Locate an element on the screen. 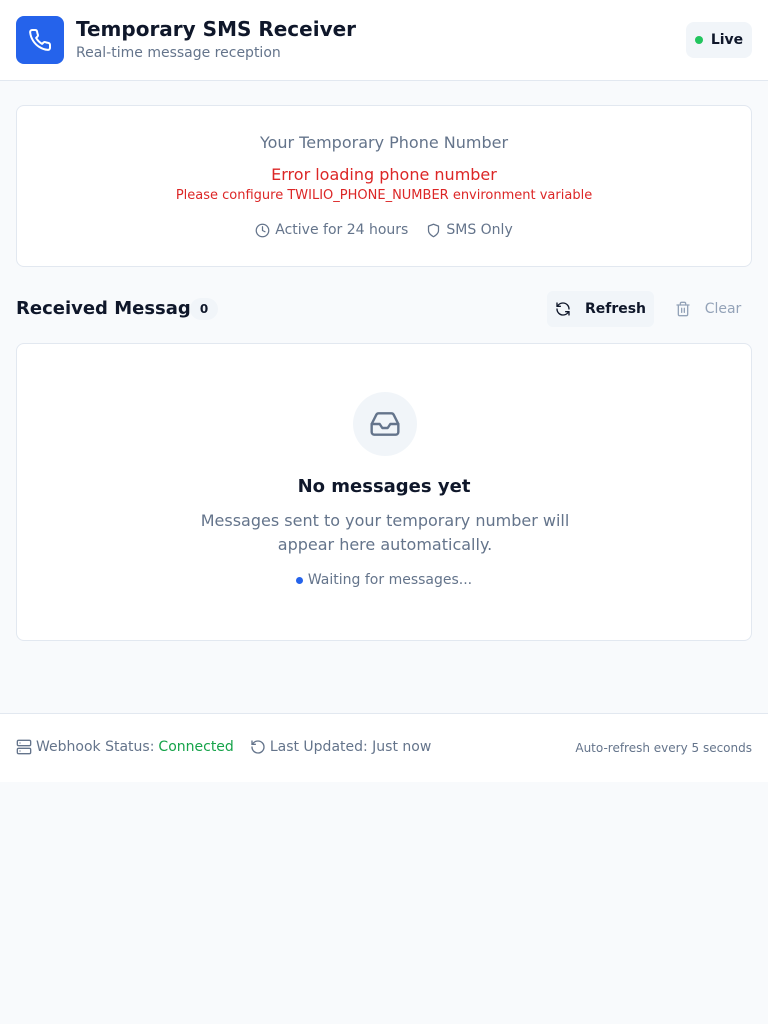  history-icon is located at coordinates (258, 747).